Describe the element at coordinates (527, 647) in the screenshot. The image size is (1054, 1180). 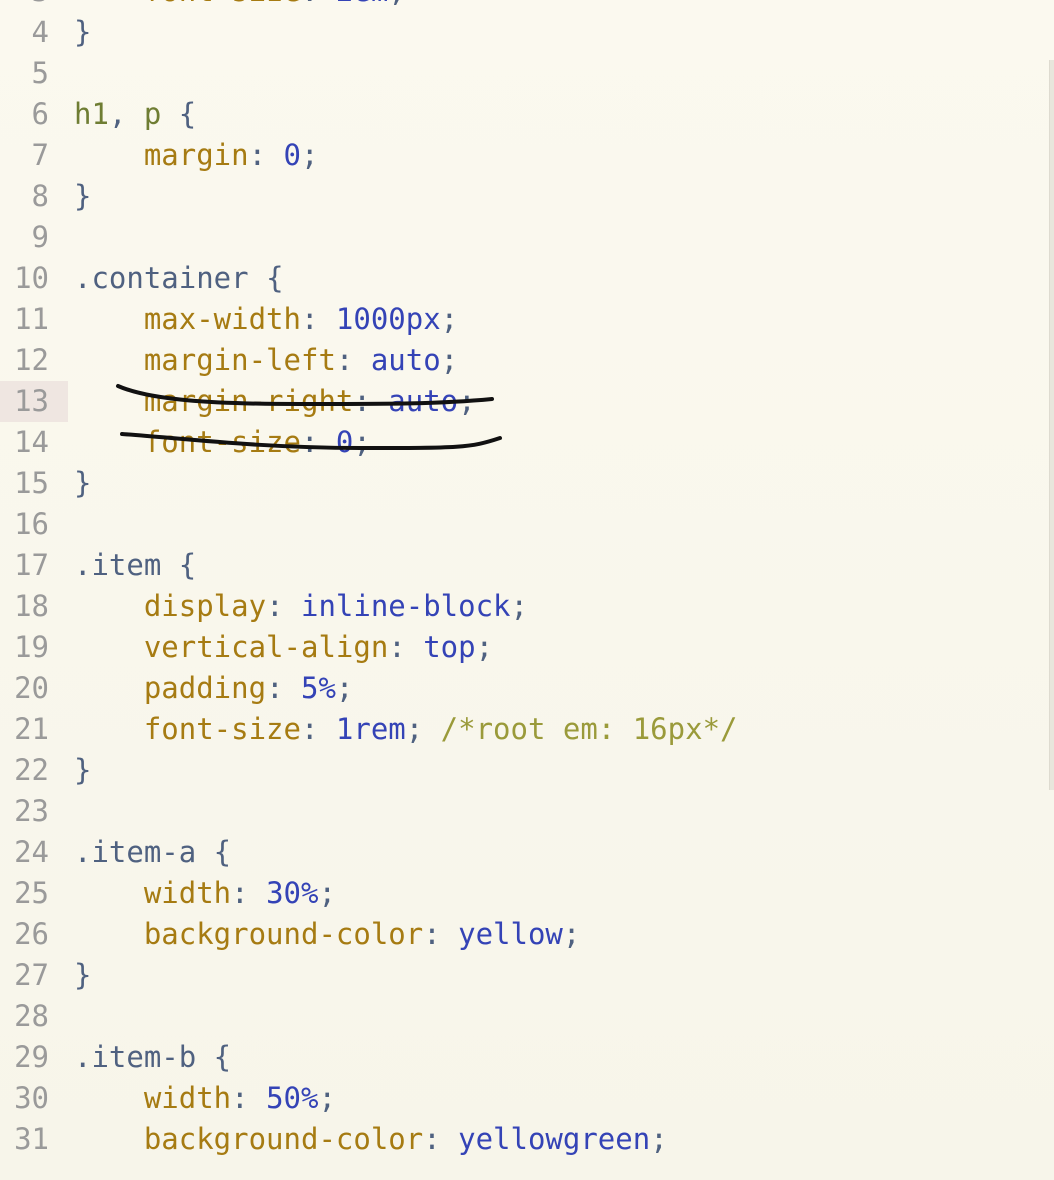
I see `code-line: 19 vertical-align: top;` at that location.